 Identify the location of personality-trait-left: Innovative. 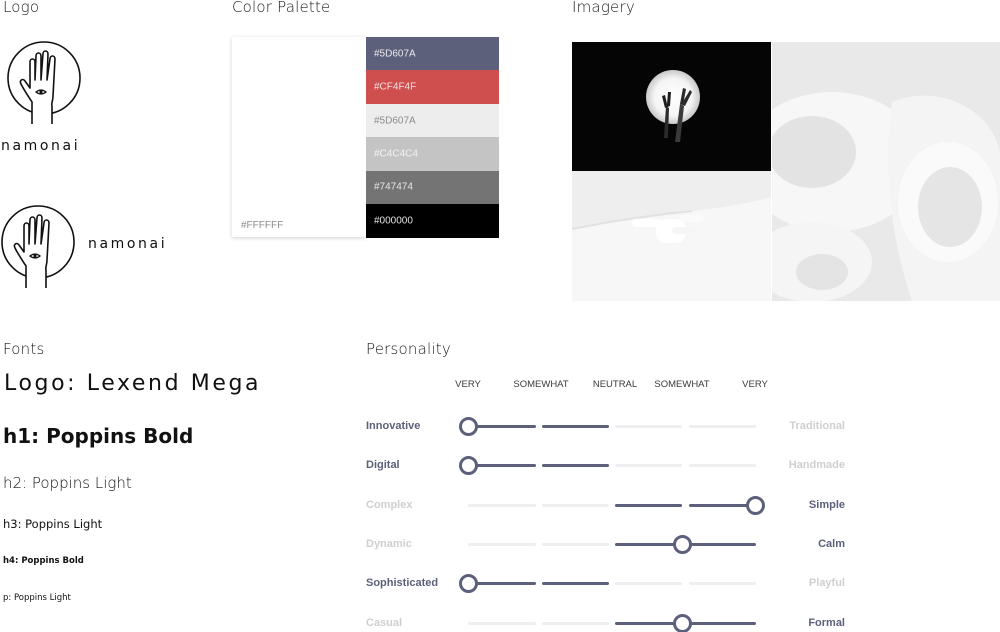
(393, 426).